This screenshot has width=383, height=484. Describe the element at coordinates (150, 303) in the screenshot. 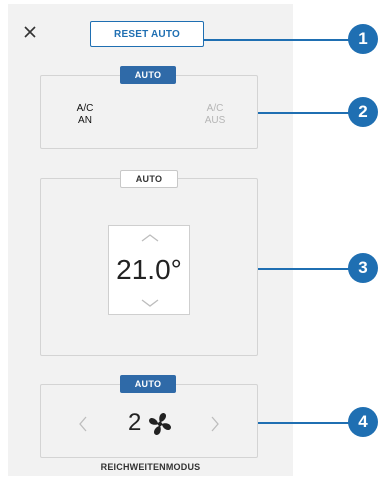

I see `temperature-down-icon` at that location.